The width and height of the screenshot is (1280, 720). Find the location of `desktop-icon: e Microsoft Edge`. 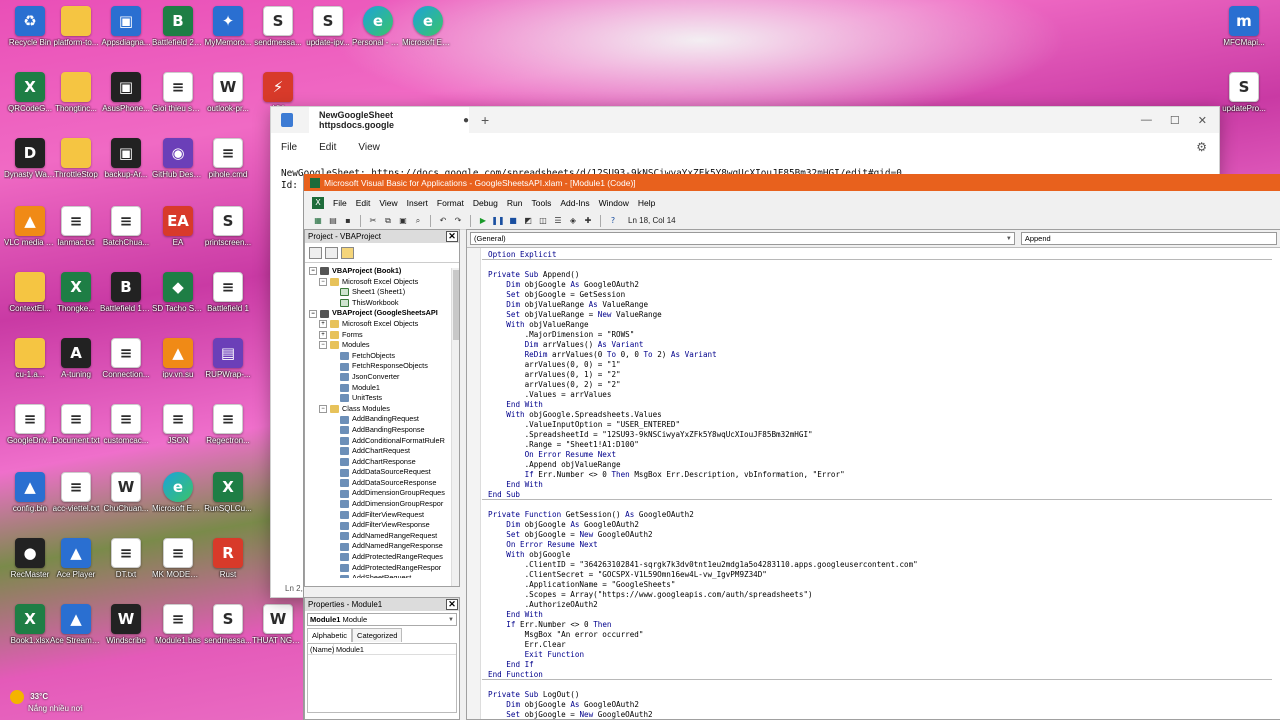

desktop-icon: e Microsoft Edge is located at coordinates (428, 26).